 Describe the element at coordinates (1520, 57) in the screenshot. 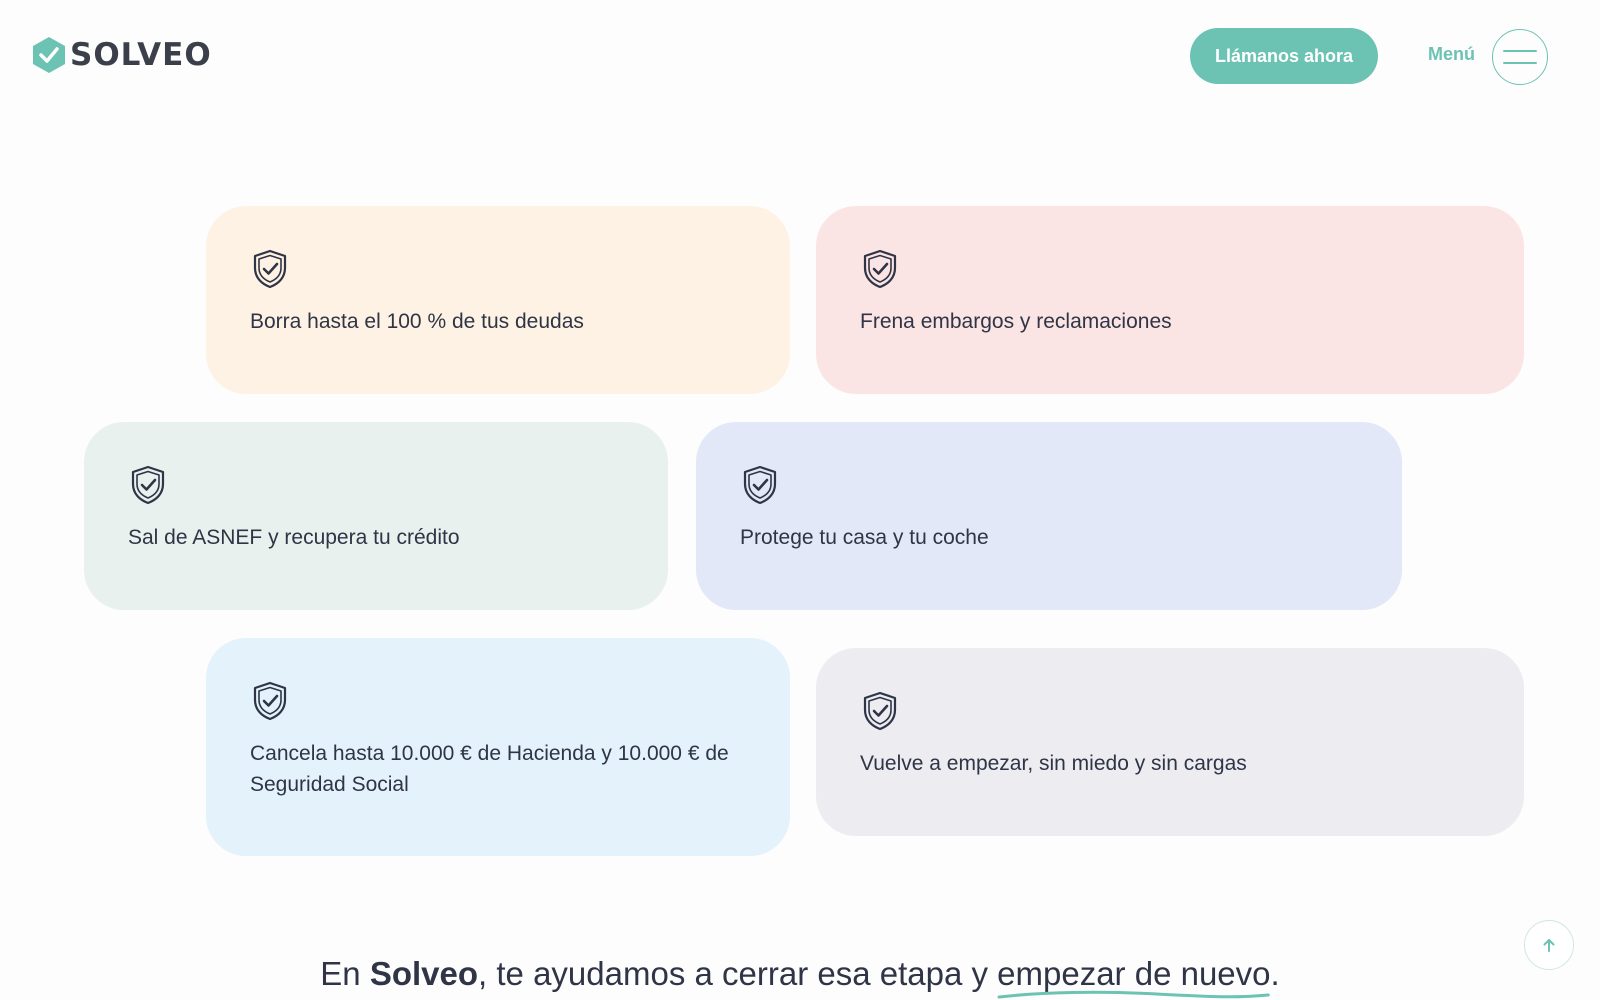

I see `menu-button` at that location.